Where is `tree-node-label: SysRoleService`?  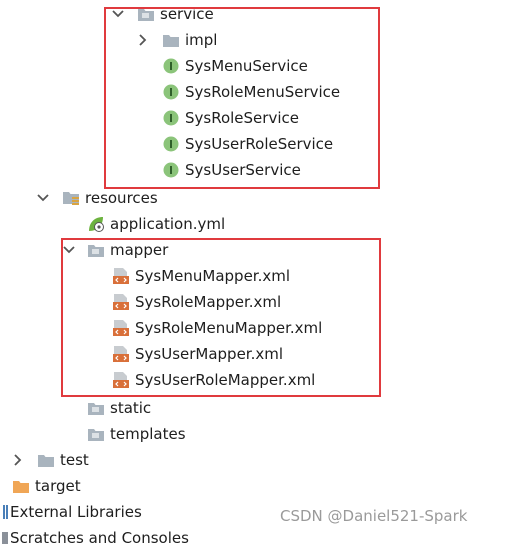
tree-node-label: SysRoleService is located at coordinates (242, 118).